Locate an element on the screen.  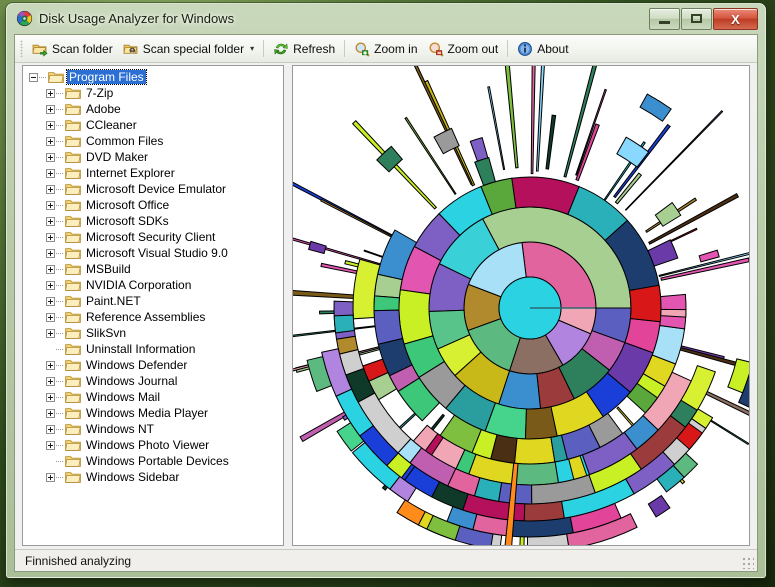
toolbar-grip is located at coordinates (21, 48).